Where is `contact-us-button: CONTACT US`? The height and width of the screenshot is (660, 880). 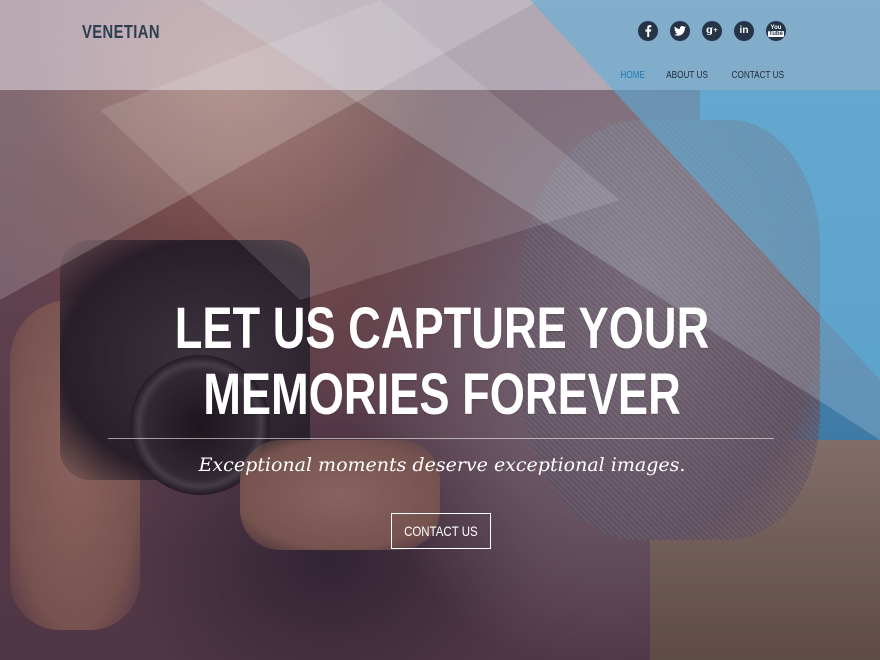 contact-us-button: CONTACT US is located at coordinates (441, 531).